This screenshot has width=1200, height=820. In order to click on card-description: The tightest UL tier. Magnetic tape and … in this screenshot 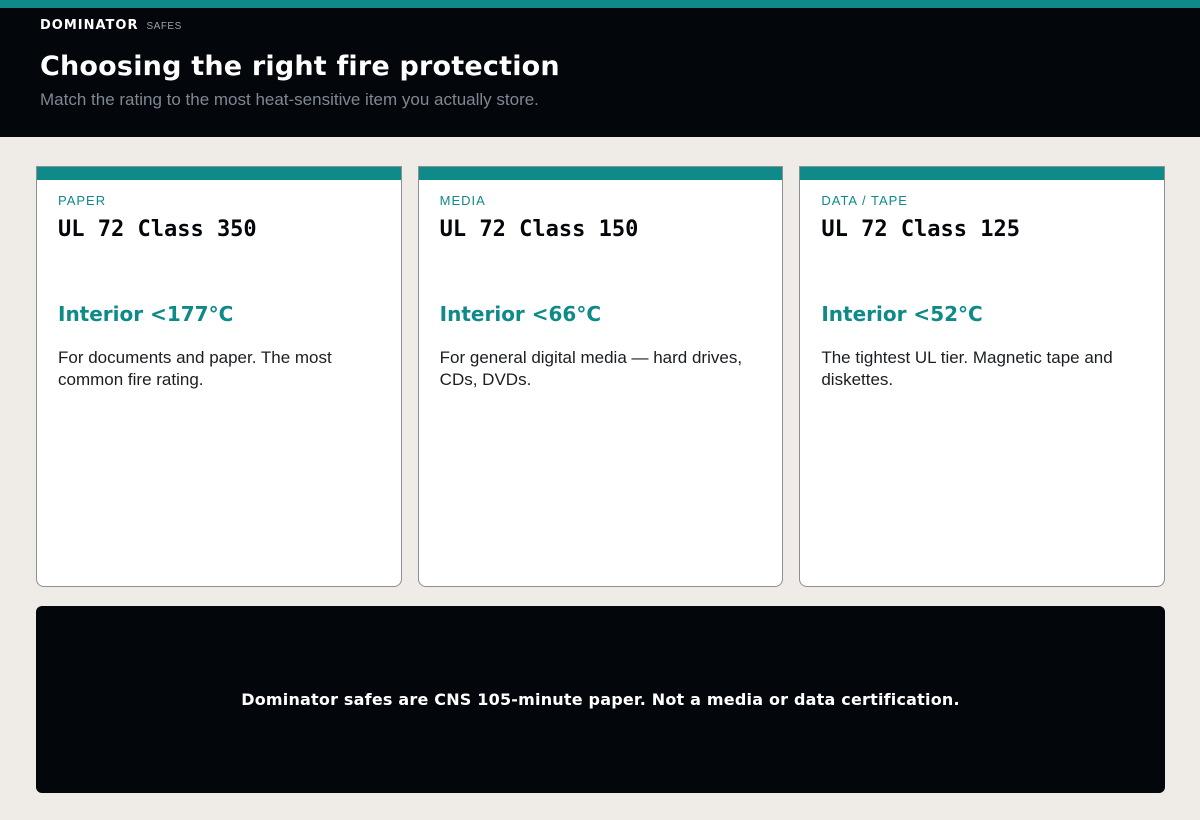, I will do `click(967, 368)`.